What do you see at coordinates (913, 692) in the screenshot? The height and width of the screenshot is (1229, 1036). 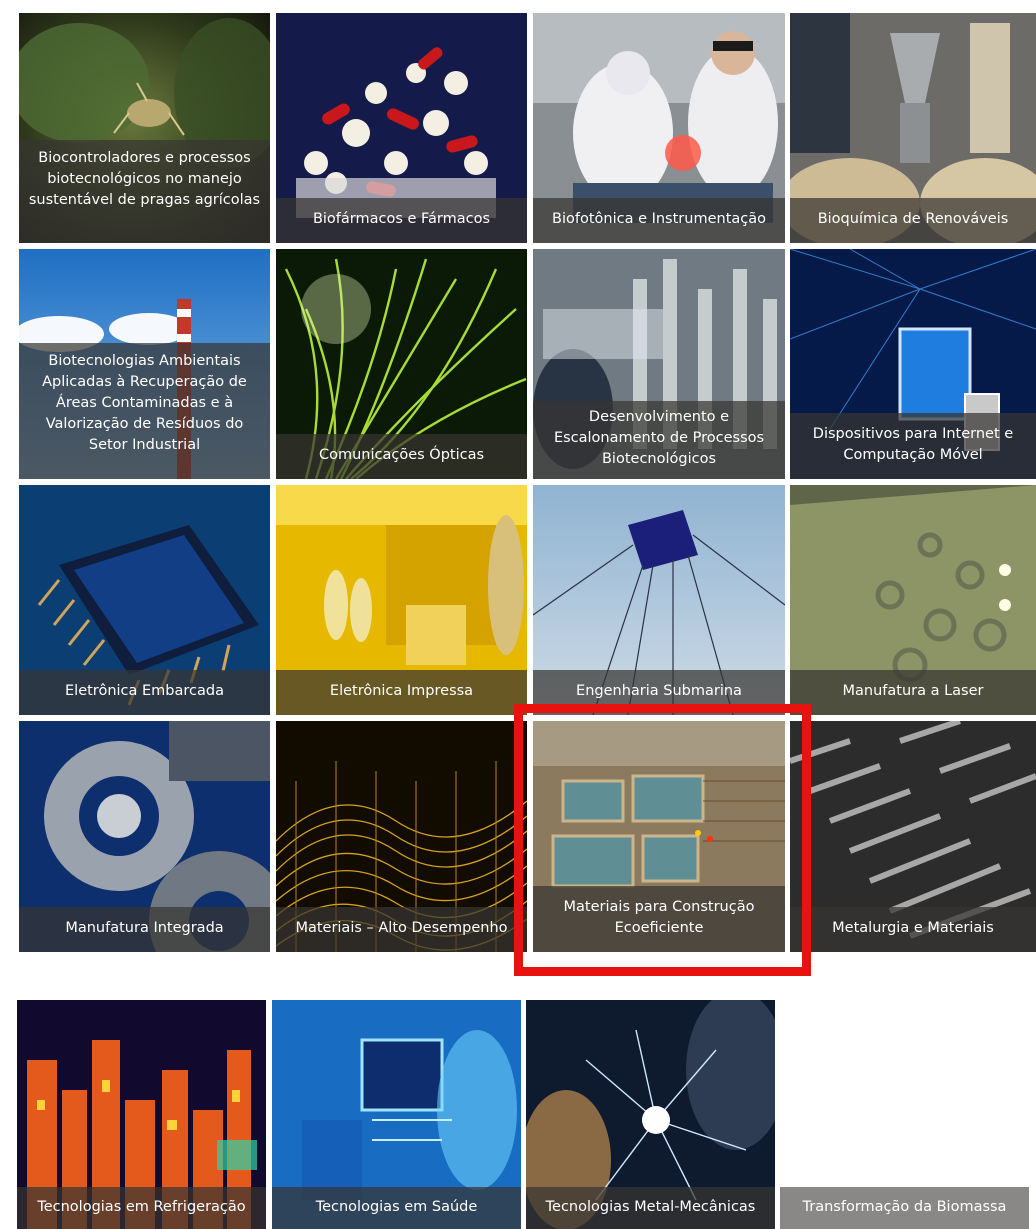 I see `tile-caption: Manufatura a Laser` at bounding box center [913, 692].